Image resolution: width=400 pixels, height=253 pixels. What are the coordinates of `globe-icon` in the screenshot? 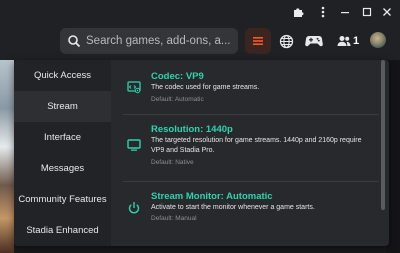 It's located at (286, 41).